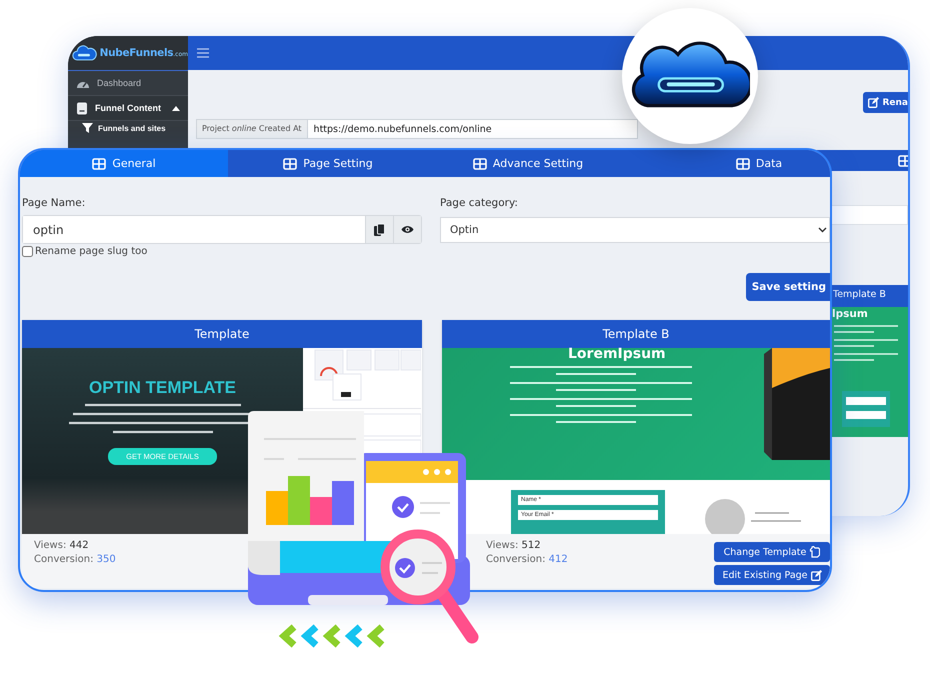 This screenshot has width=930, height=680. I want to click on tab: General, so click(124, 163).